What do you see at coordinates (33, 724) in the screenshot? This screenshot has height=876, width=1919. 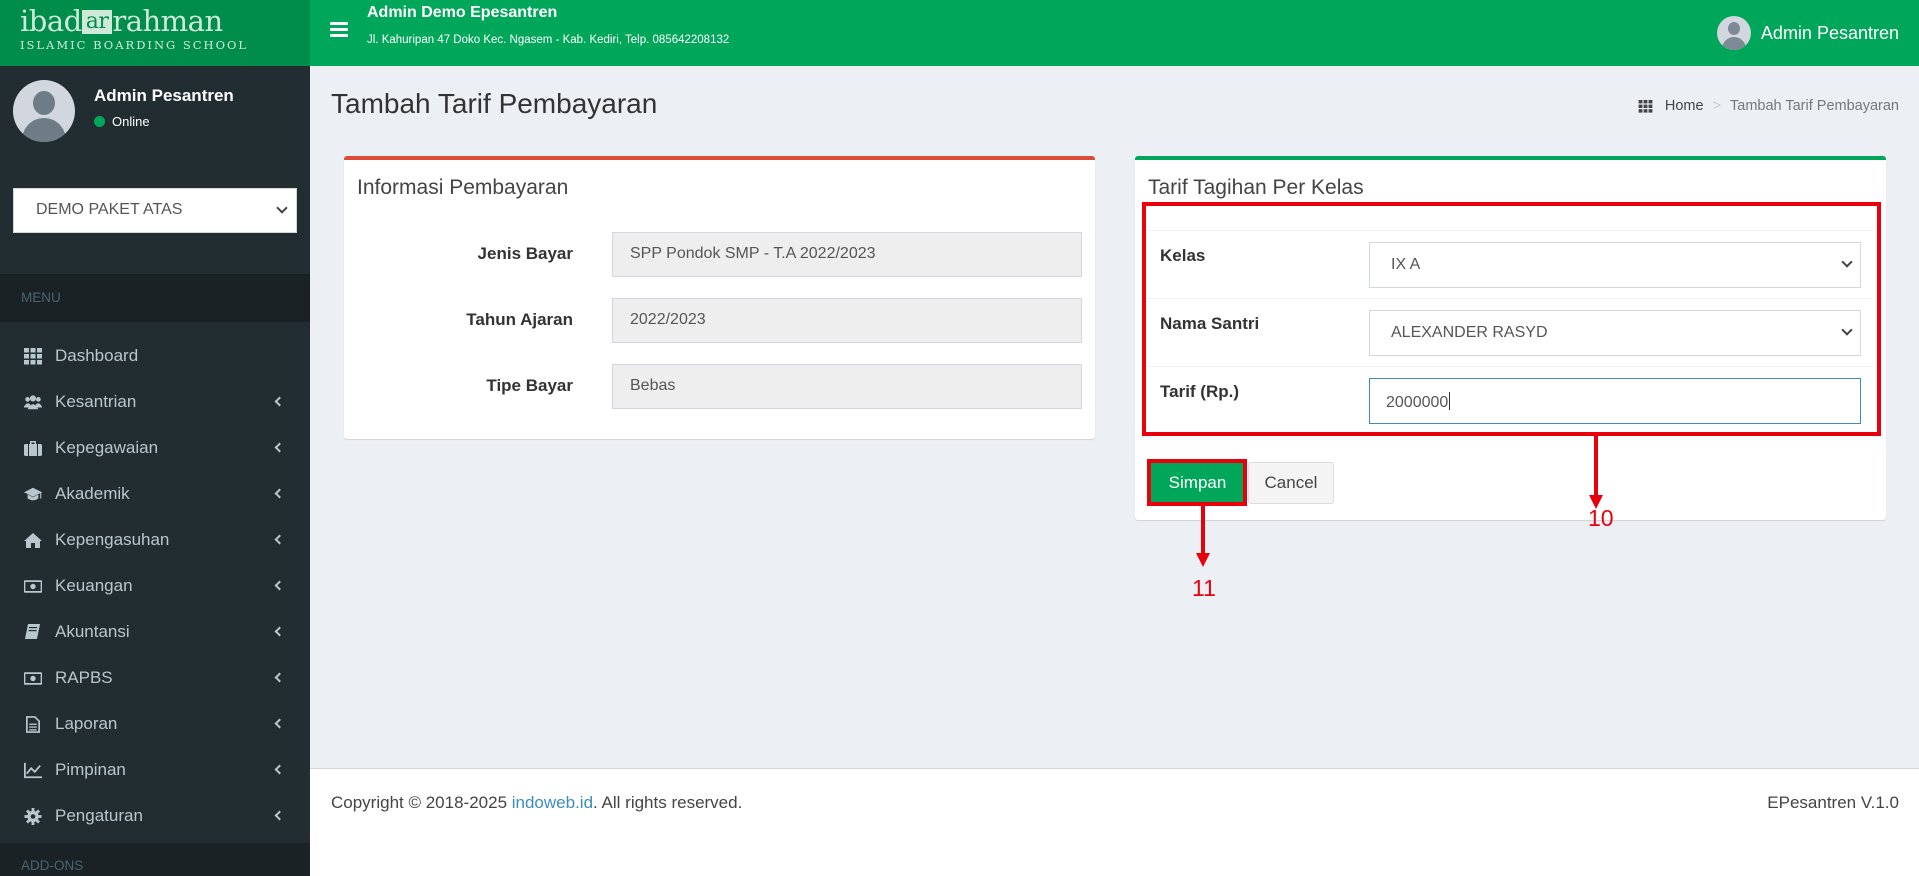 I see `file-icon` at bounding box center [33, 724].